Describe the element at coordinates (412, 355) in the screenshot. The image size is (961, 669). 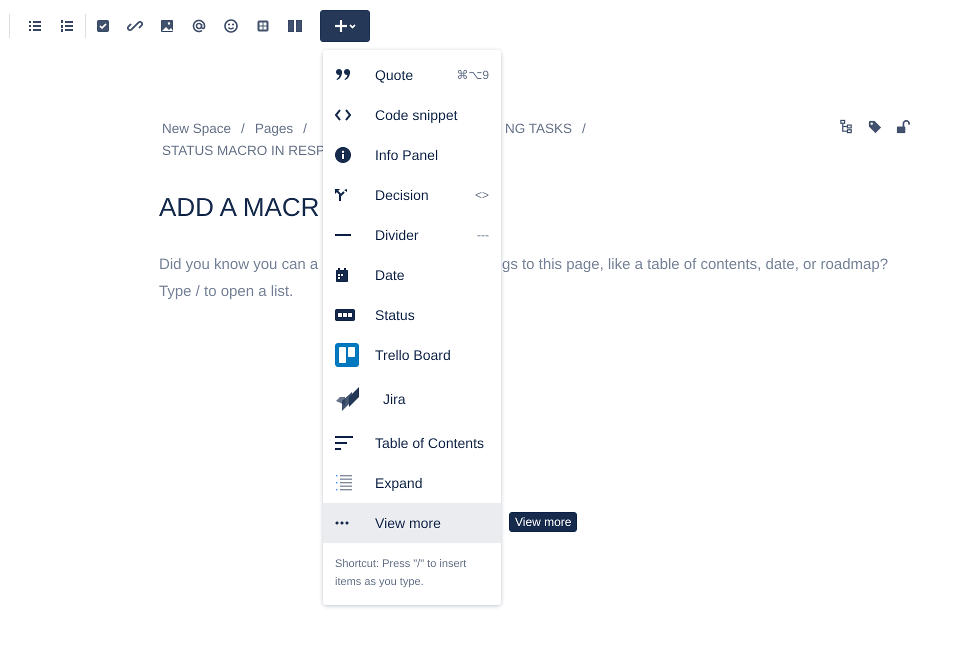
I see `menu-item: Trello Board` at that location.